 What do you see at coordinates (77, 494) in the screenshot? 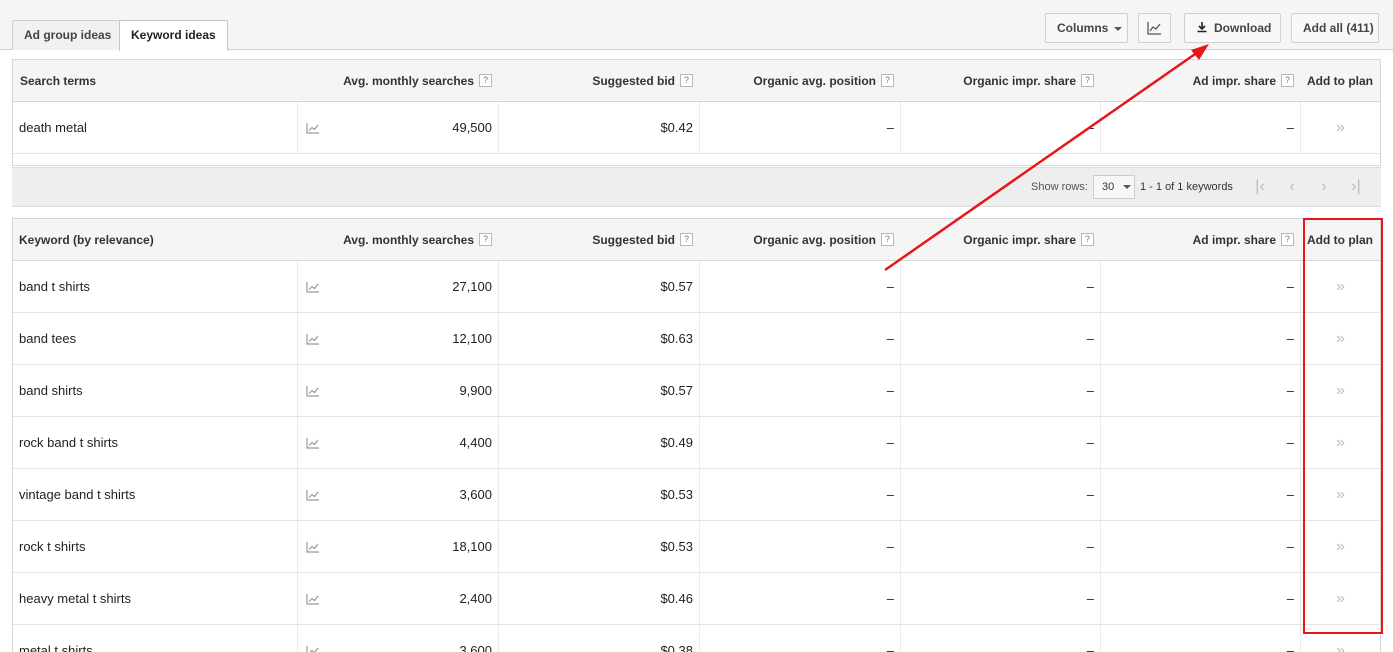
I see `keyword-text: vintage band t shirts` at bounding box center [77, 494].